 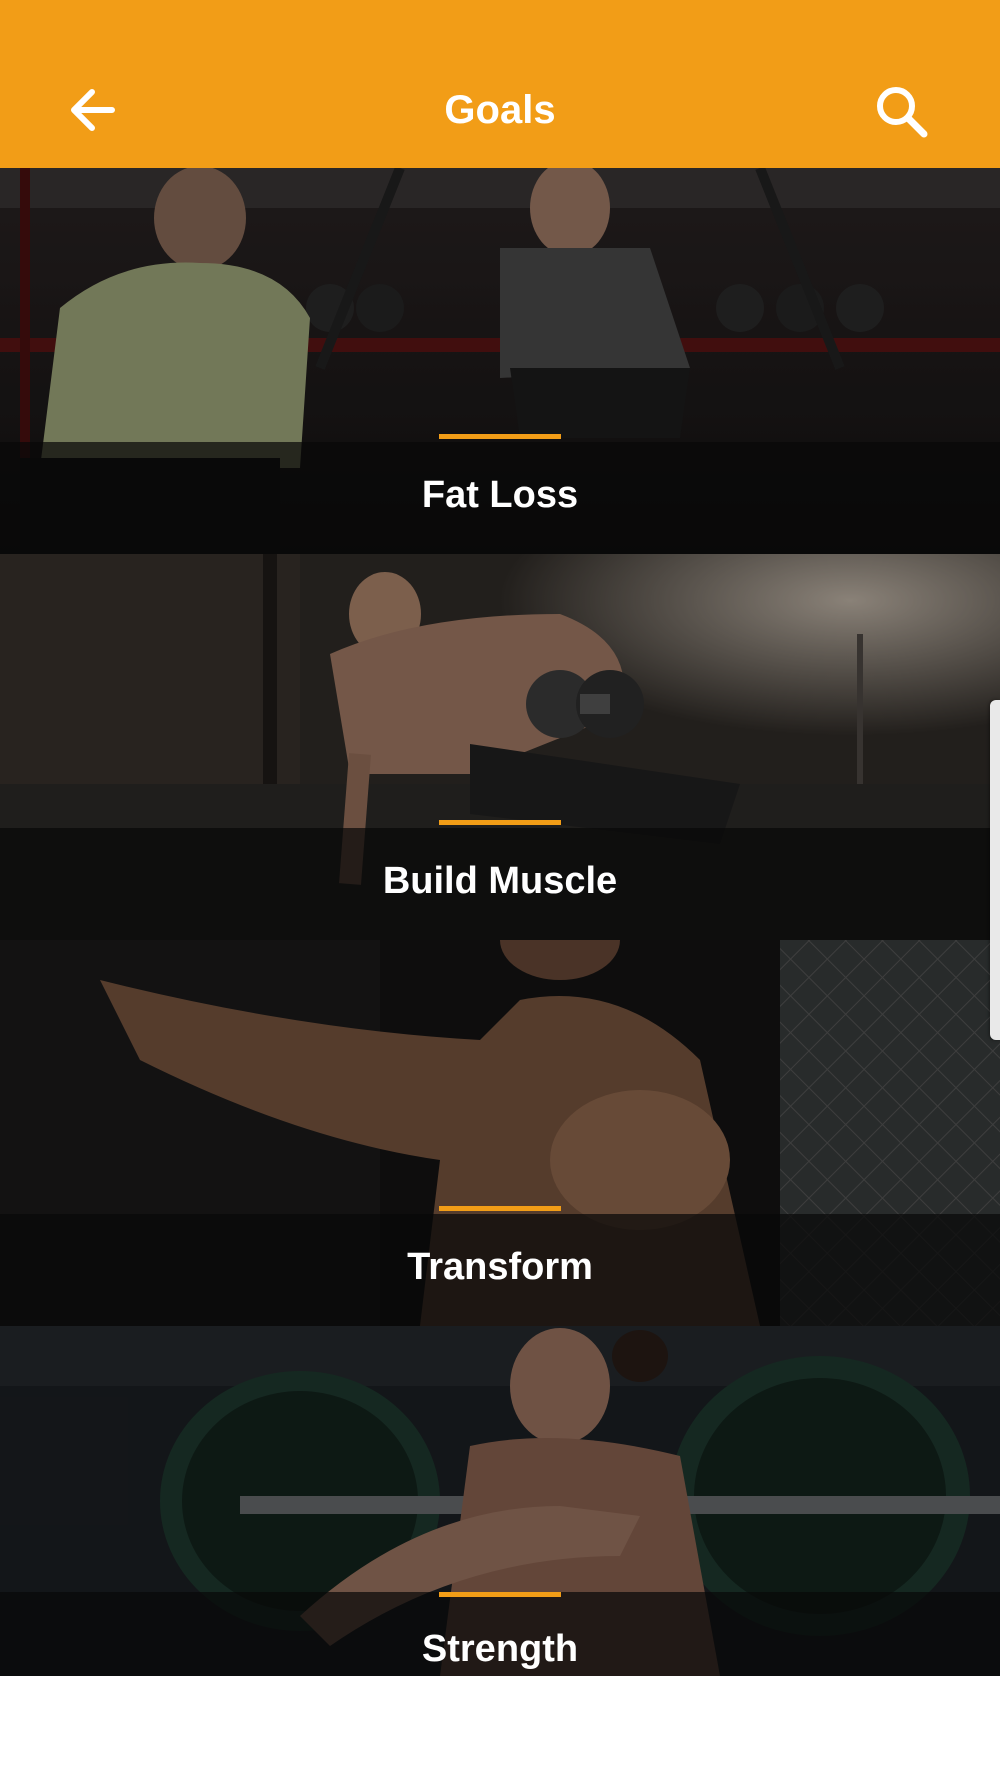 I want to click on search-button, so click(x=902, y=112).